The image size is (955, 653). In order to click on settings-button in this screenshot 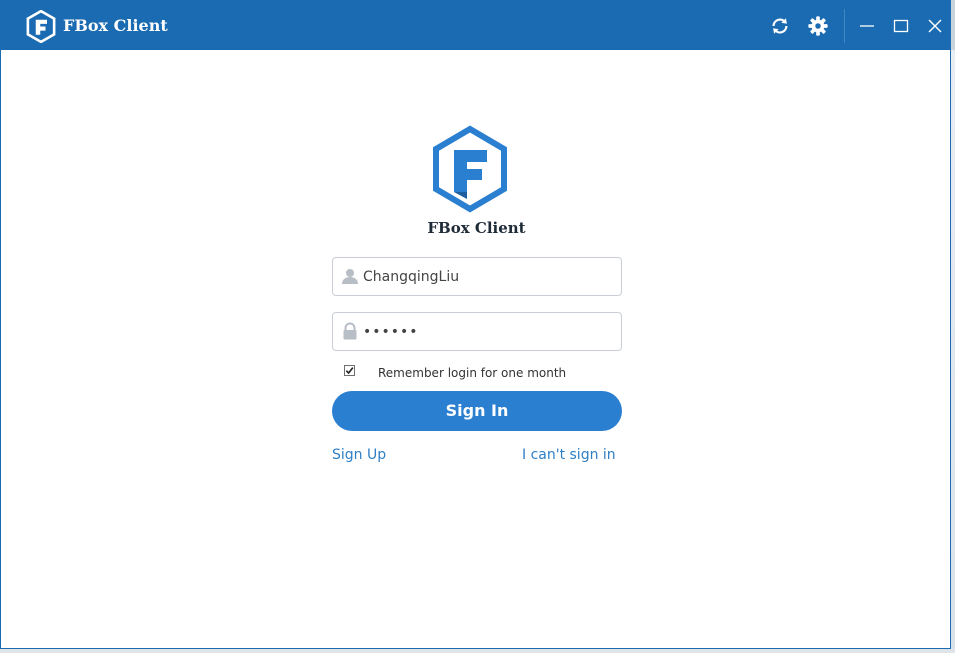, I will do `click(818, 26)`.